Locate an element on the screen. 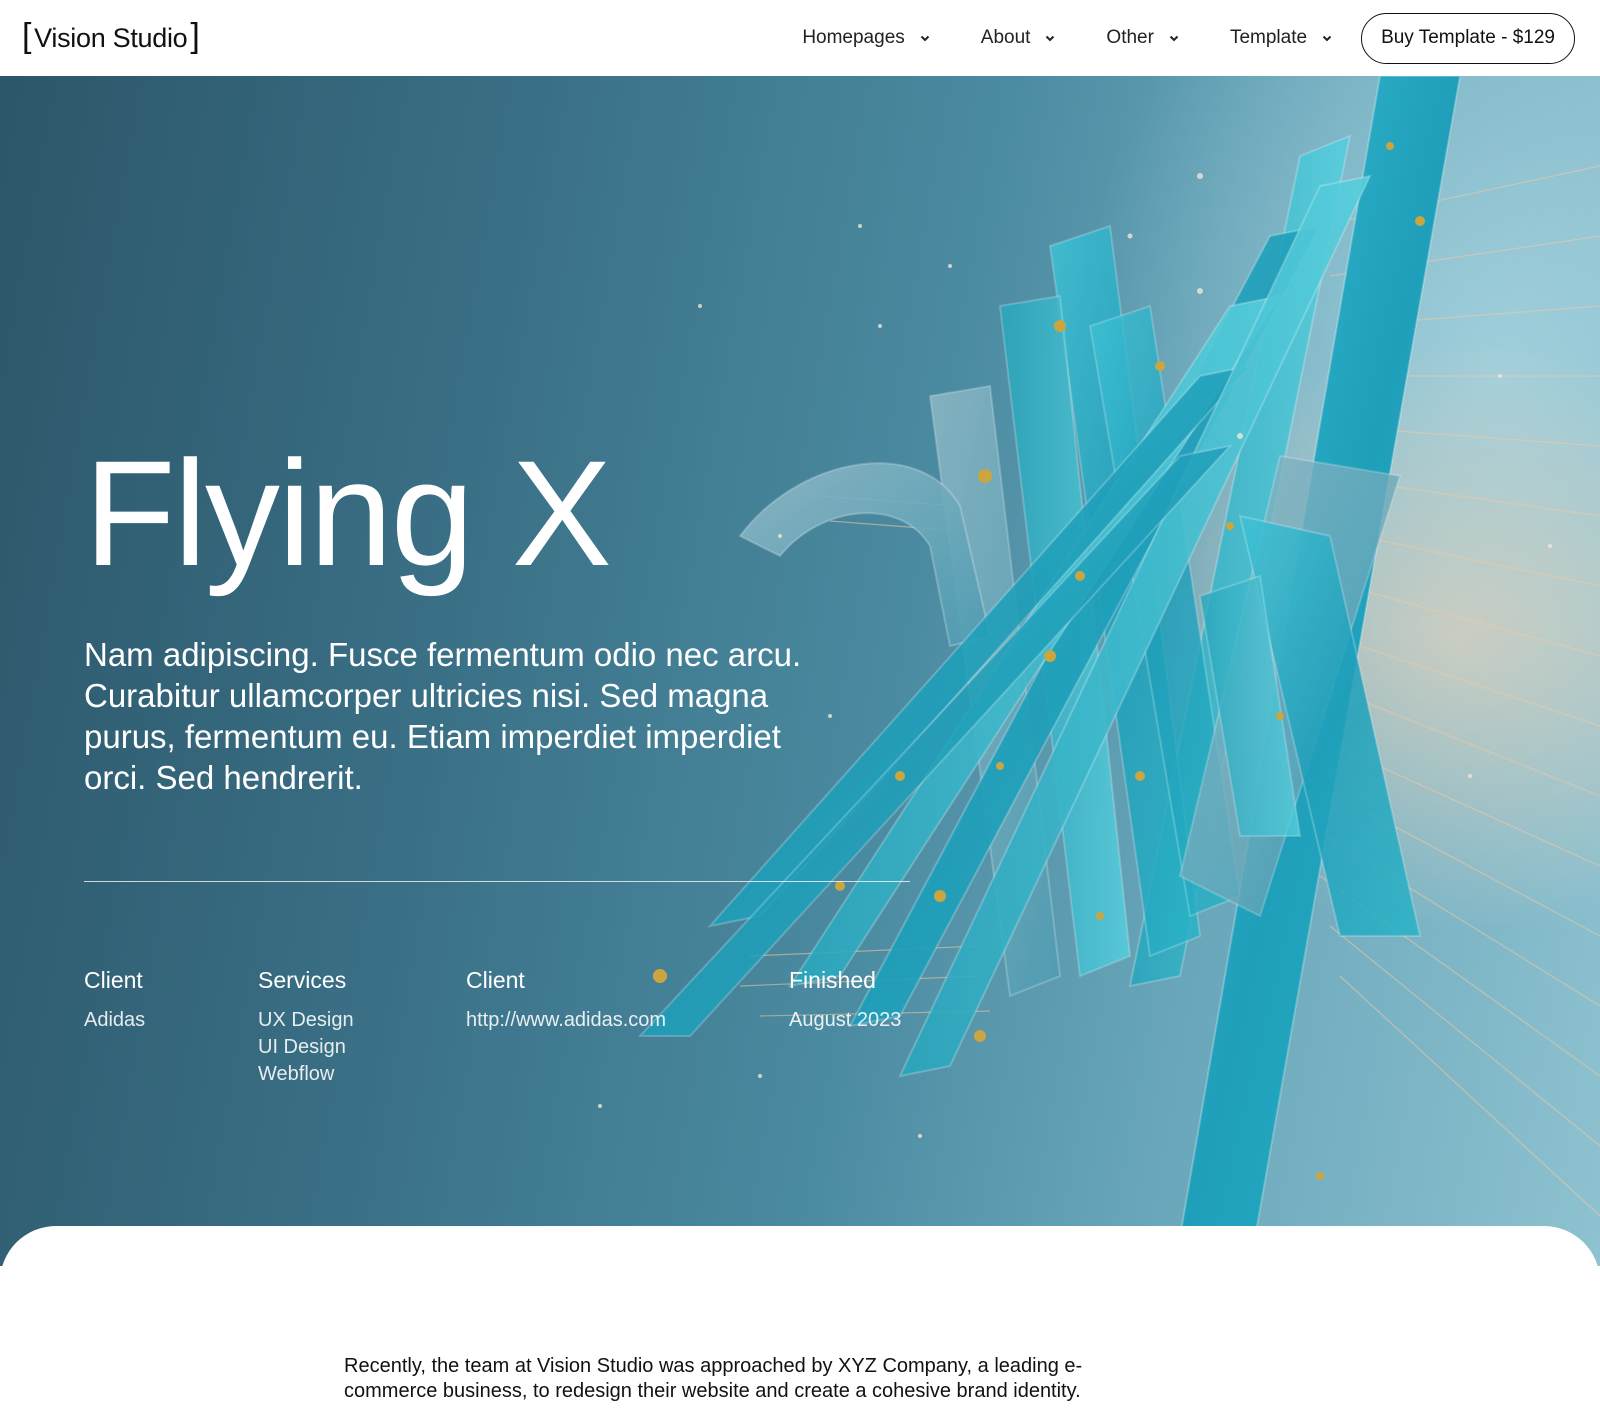 Image resolution: width=1600 pixels, height=1426 pixels. logo-bracket-left: [ is located at coordinates (27, 36).